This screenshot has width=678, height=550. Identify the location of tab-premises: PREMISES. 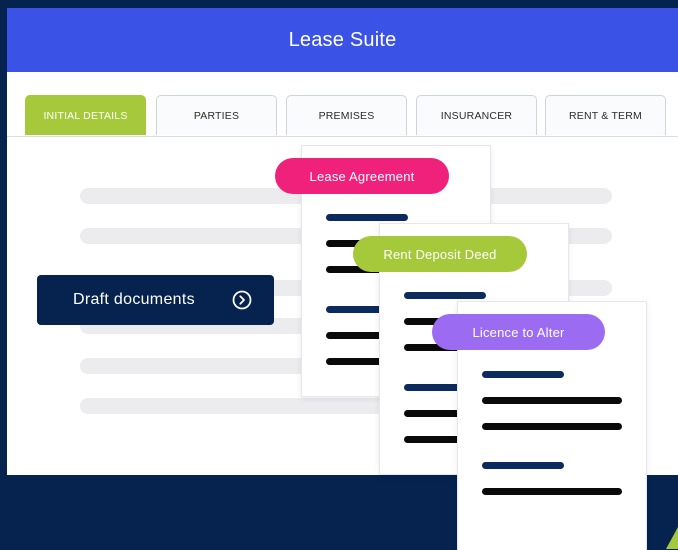
(346, 115).